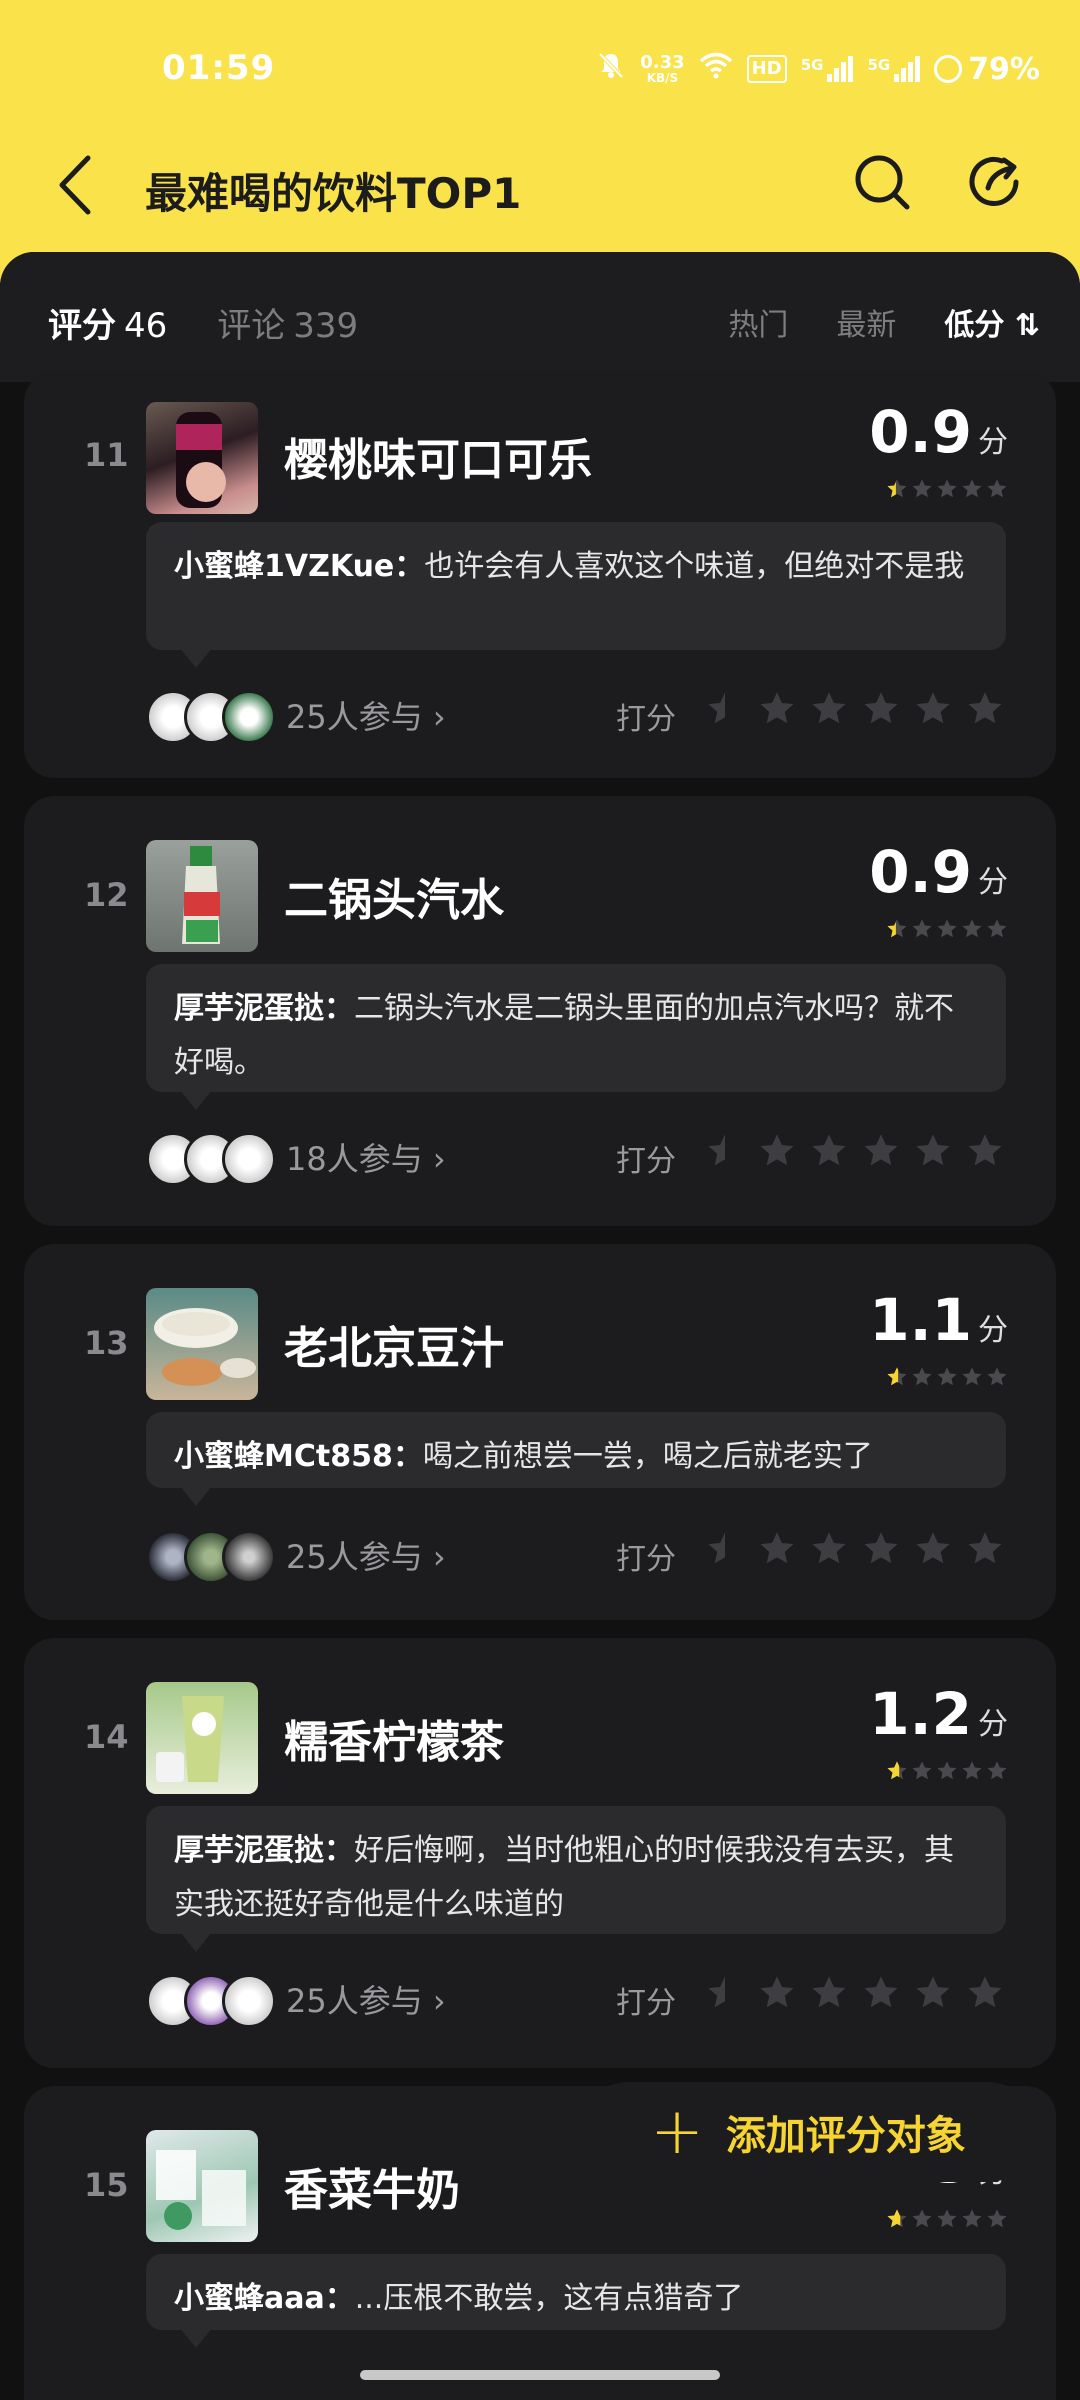  I want to click on item-name: 樱桃味可口可乐, so click(438, 460).